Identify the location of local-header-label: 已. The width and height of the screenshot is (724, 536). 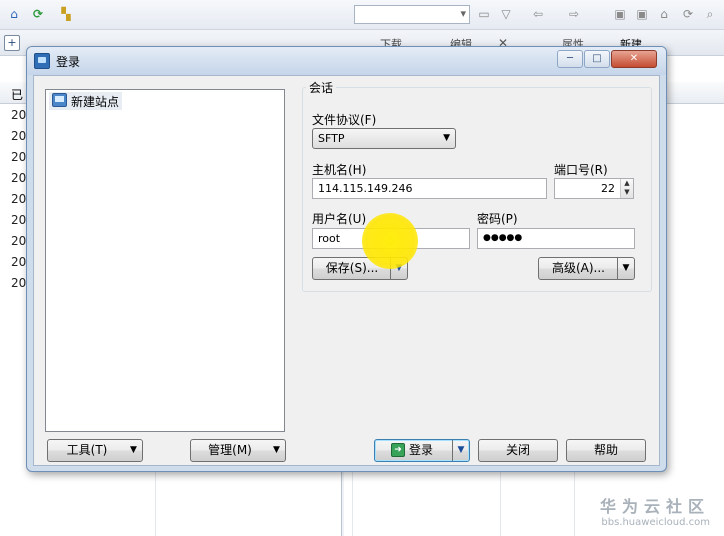
(17, 95).